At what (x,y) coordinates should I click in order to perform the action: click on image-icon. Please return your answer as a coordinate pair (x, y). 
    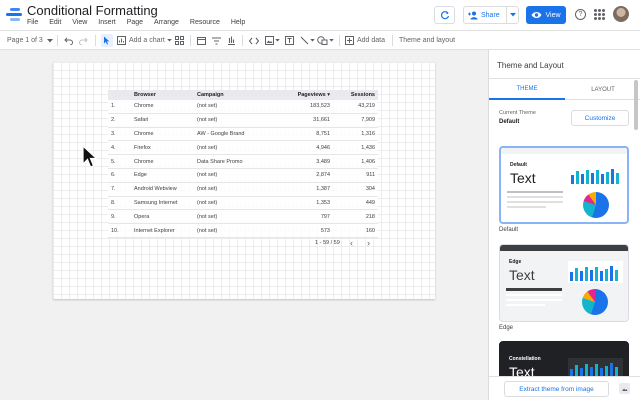
    Looking at the image, I should click on (269, 40).